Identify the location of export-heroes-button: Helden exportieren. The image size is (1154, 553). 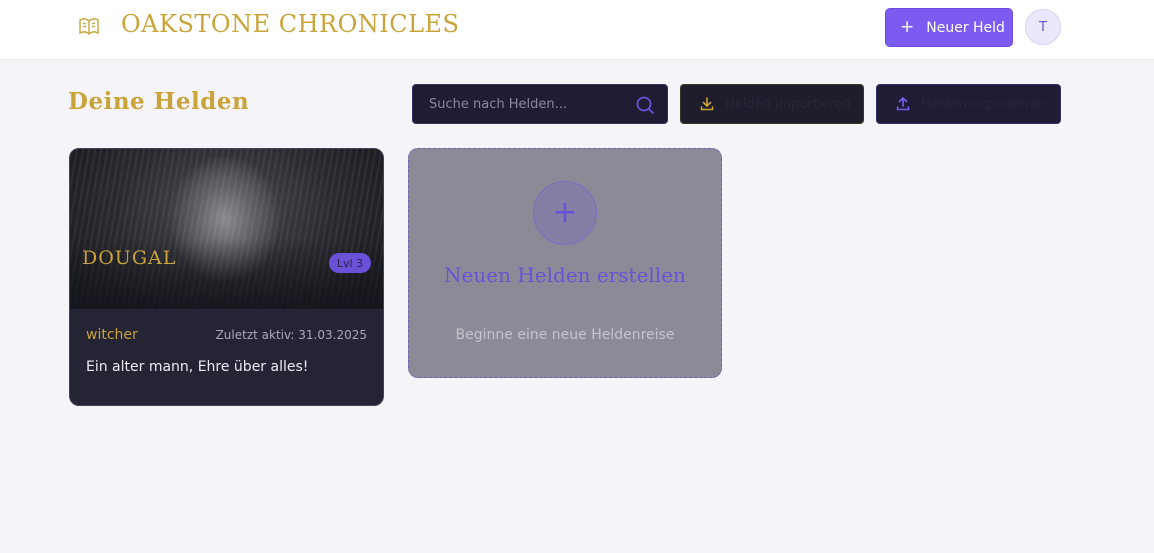
(968, 104).